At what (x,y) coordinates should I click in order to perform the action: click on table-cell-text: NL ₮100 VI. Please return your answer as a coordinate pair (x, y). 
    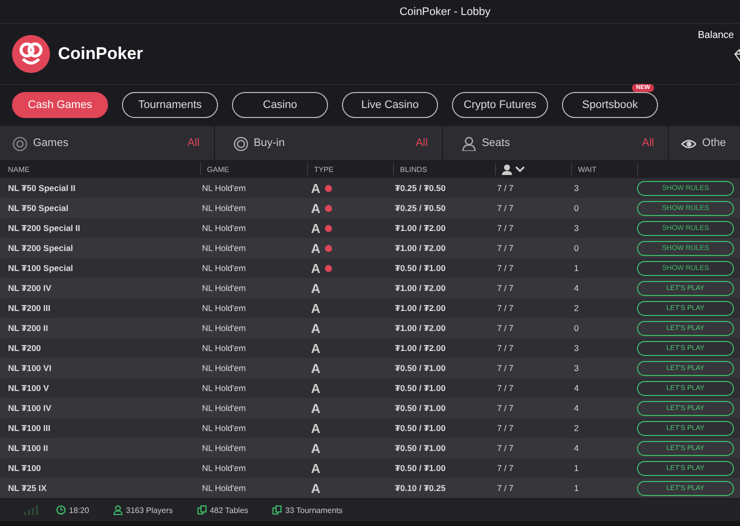
    Looking at the image, I should click on (29, 368).